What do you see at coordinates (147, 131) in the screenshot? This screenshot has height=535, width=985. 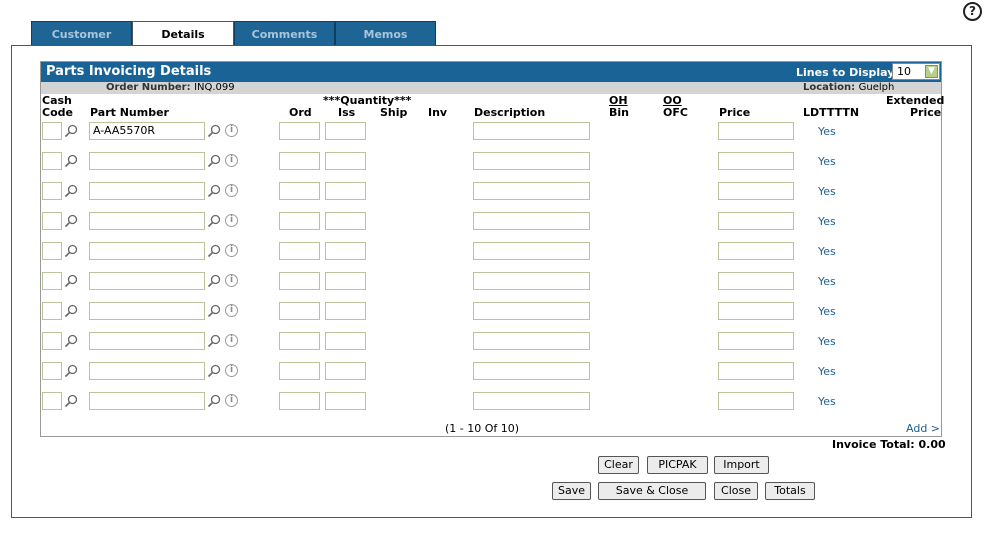 I see `part-number-input: A-AA5570R` at bounding box center [147, 131].